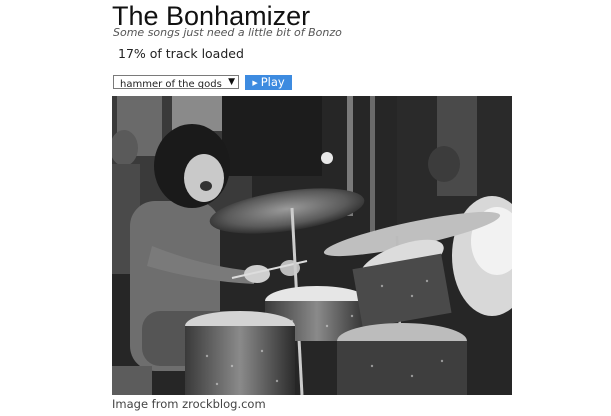 The width and height of the screenshot is (611, 416). Describe the element at coordinates (189, 404) in the screenshot. I see `image-credit: Image from zrockblog.com` at that location.